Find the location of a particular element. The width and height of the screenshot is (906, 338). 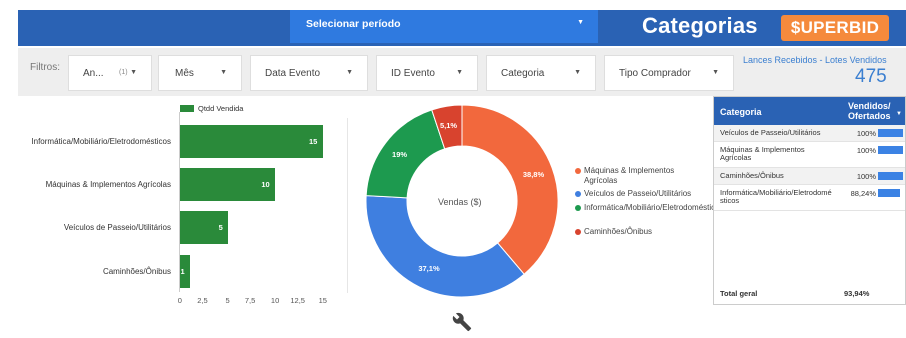

filter-label: Categoria is located at coordinates (523, 73).